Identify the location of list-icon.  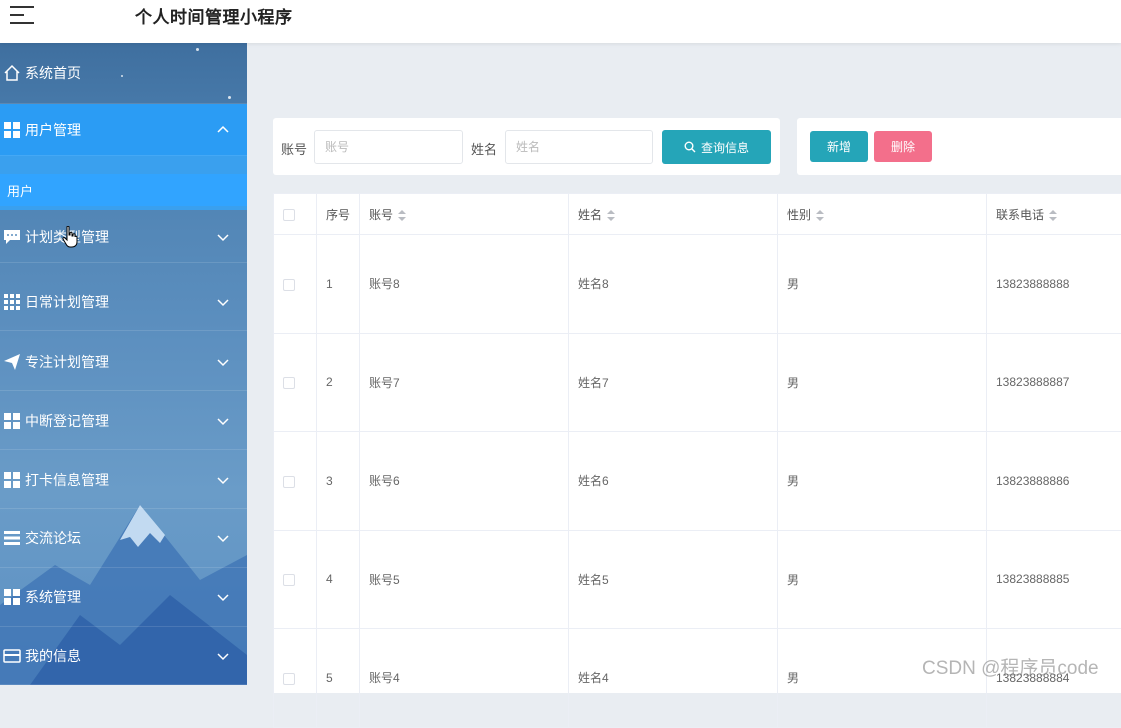
(12, 538).